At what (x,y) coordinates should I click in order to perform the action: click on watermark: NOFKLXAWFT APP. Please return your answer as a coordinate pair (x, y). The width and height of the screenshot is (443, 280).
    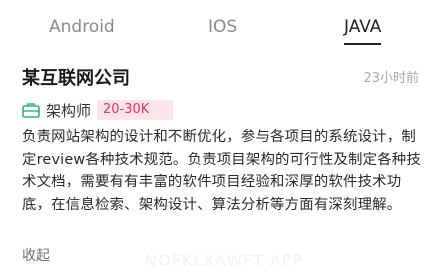
    Looking at the image, I should click on (224, 260).